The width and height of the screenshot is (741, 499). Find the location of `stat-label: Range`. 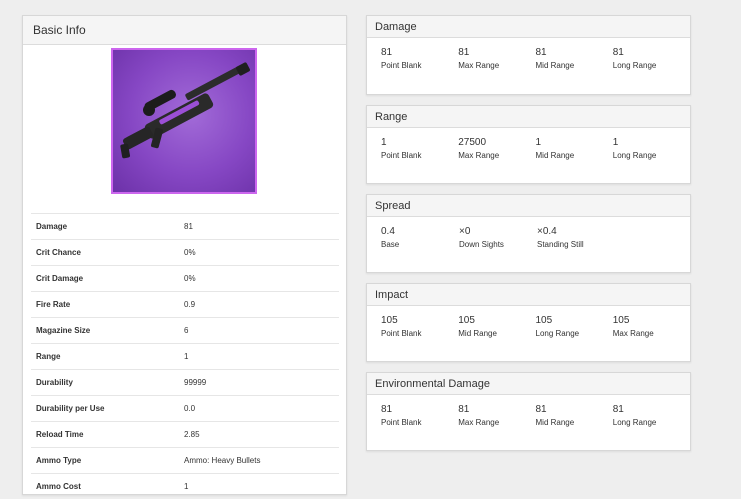

stat-label: Range is located at coordinates (48, 356).